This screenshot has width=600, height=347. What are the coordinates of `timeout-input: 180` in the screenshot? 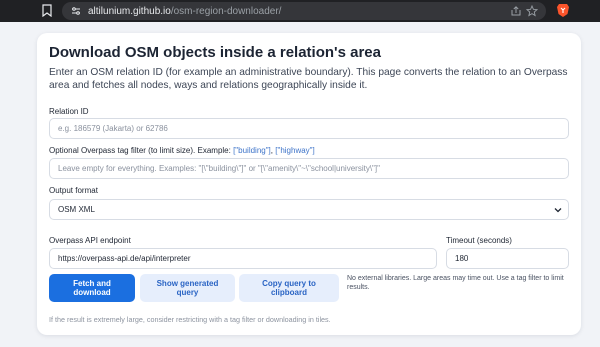 It's located at (507, 258).